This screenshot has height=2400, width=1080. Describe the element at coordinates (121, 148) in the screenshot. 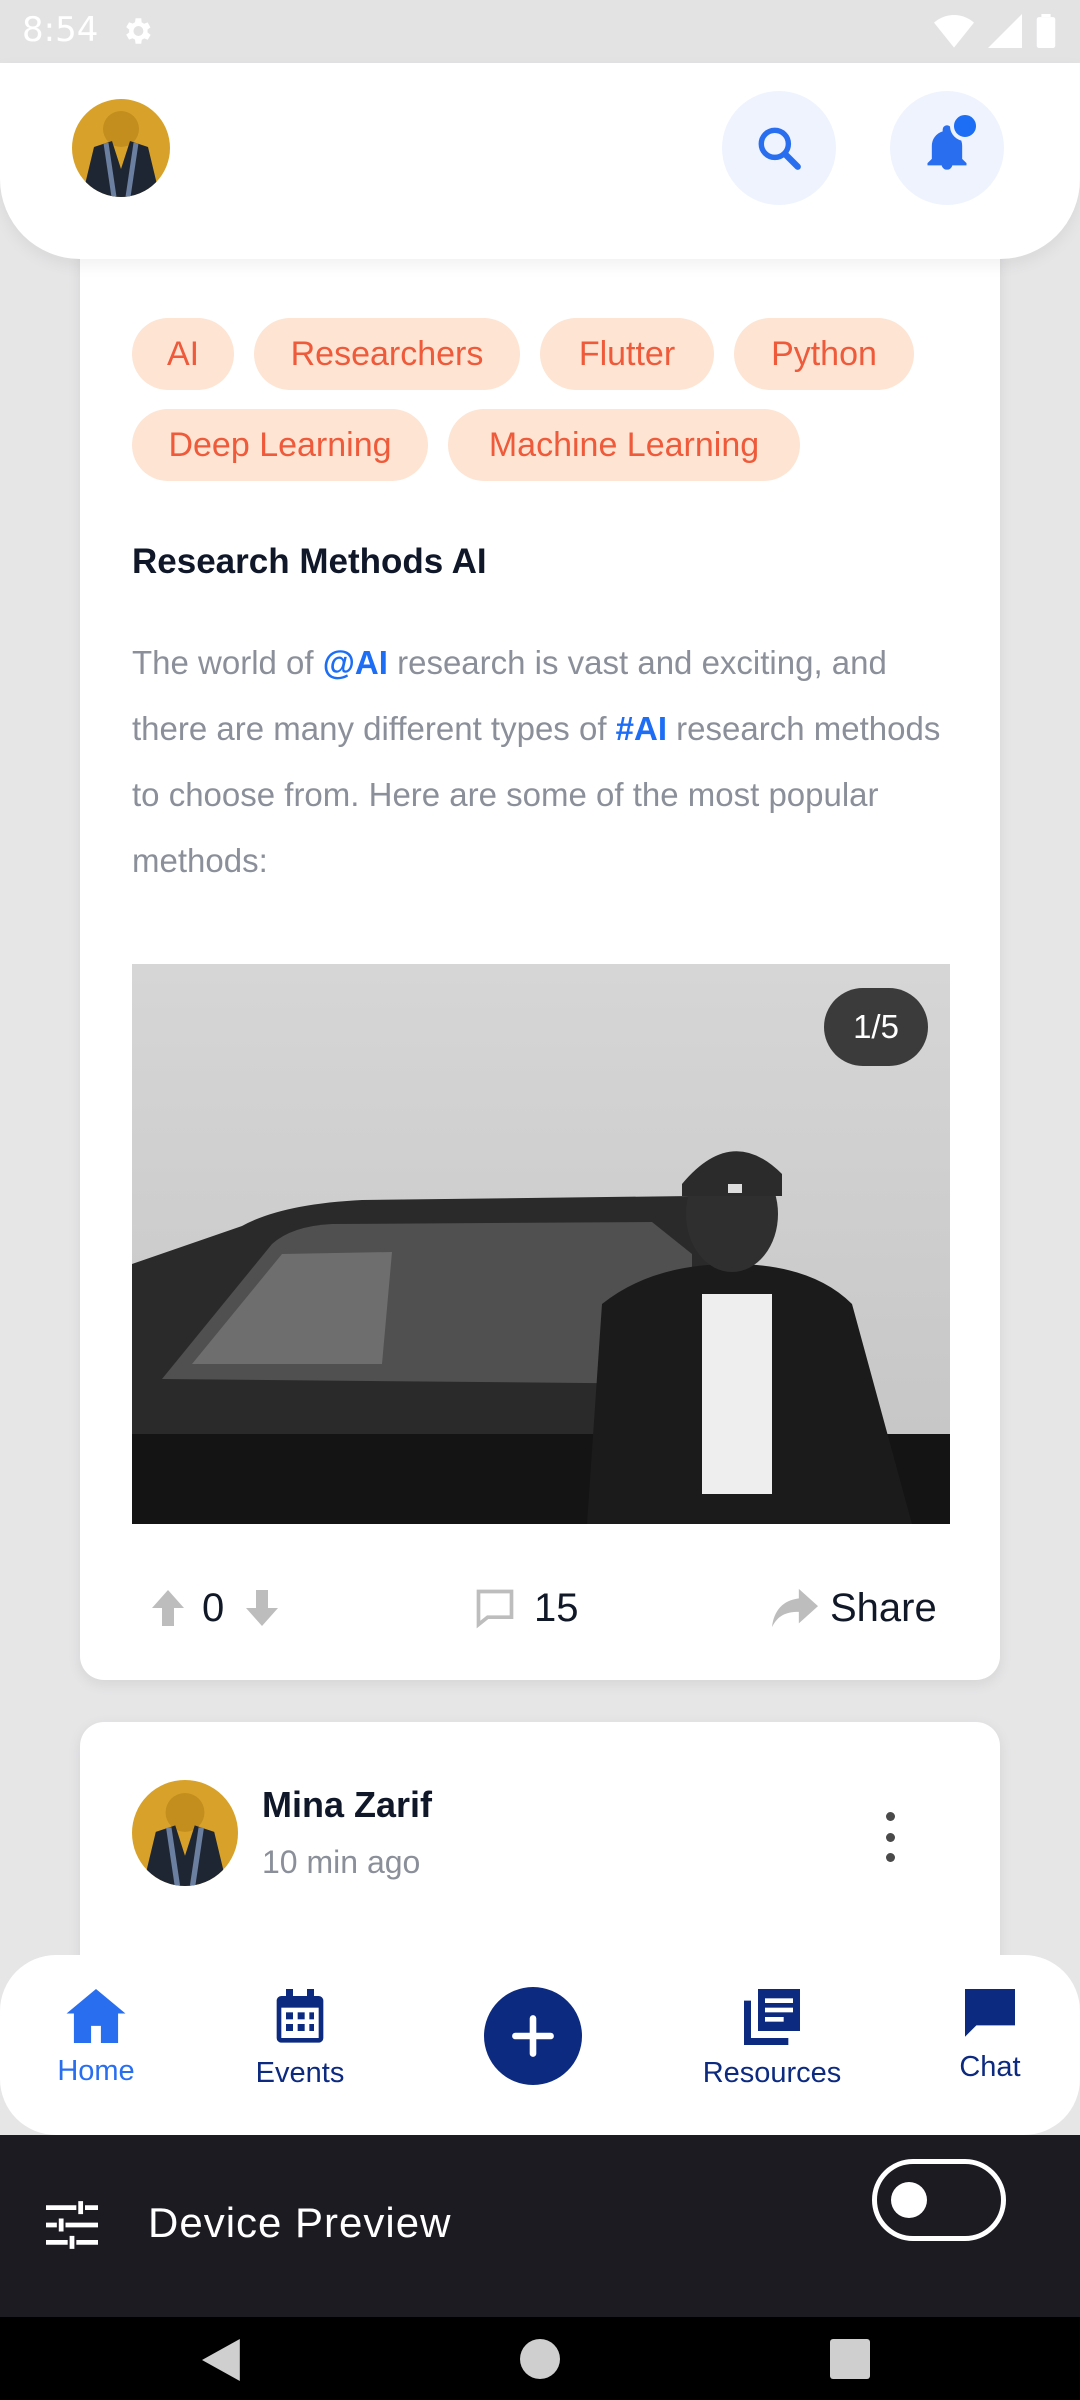

I see `avatar` at that location.